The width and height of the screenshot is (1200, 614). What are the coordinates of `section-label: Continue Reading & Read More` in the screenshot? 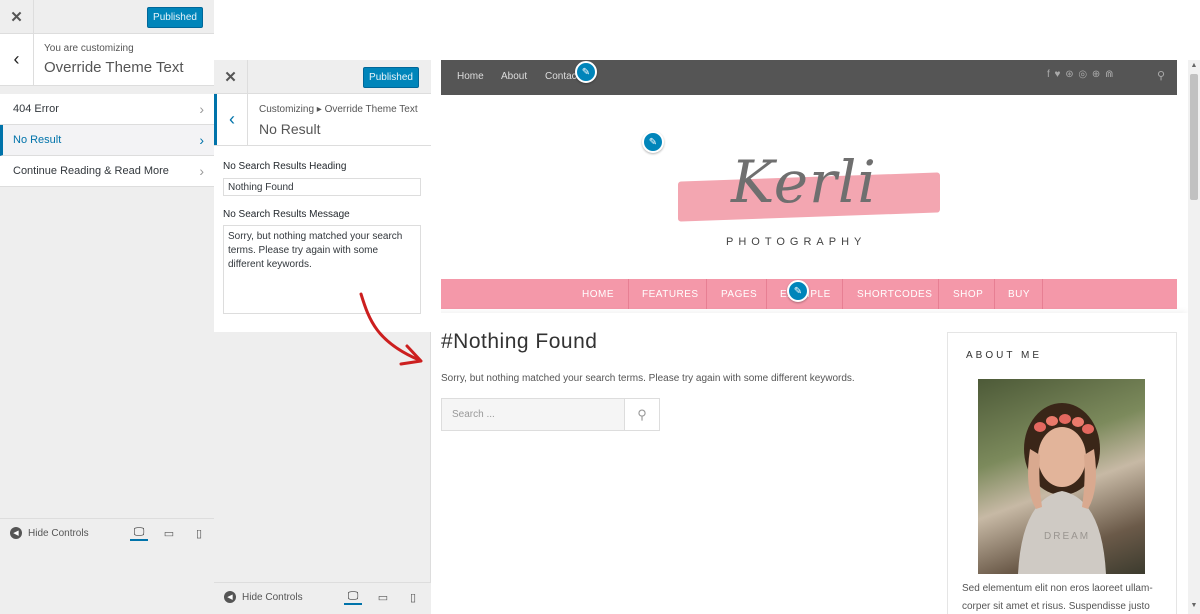 It's located at (91, 171).